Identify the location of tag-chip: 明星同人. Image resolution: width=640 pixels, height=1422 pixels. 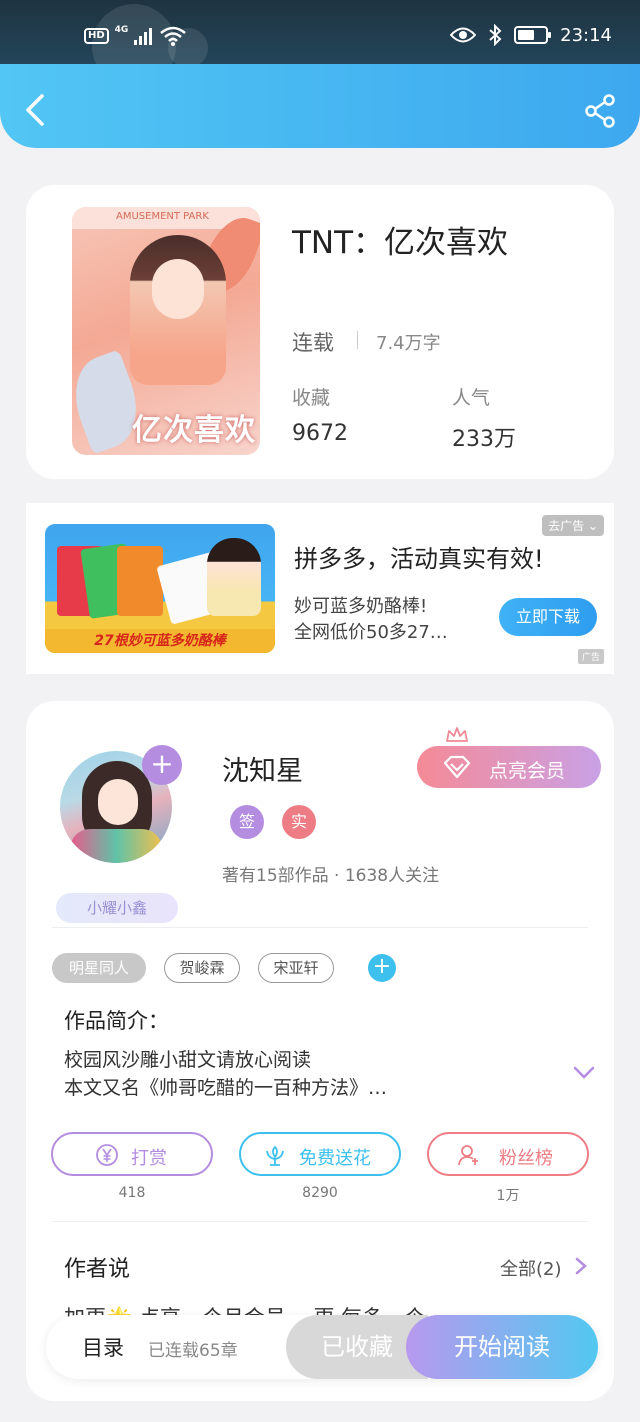
(99, 968).